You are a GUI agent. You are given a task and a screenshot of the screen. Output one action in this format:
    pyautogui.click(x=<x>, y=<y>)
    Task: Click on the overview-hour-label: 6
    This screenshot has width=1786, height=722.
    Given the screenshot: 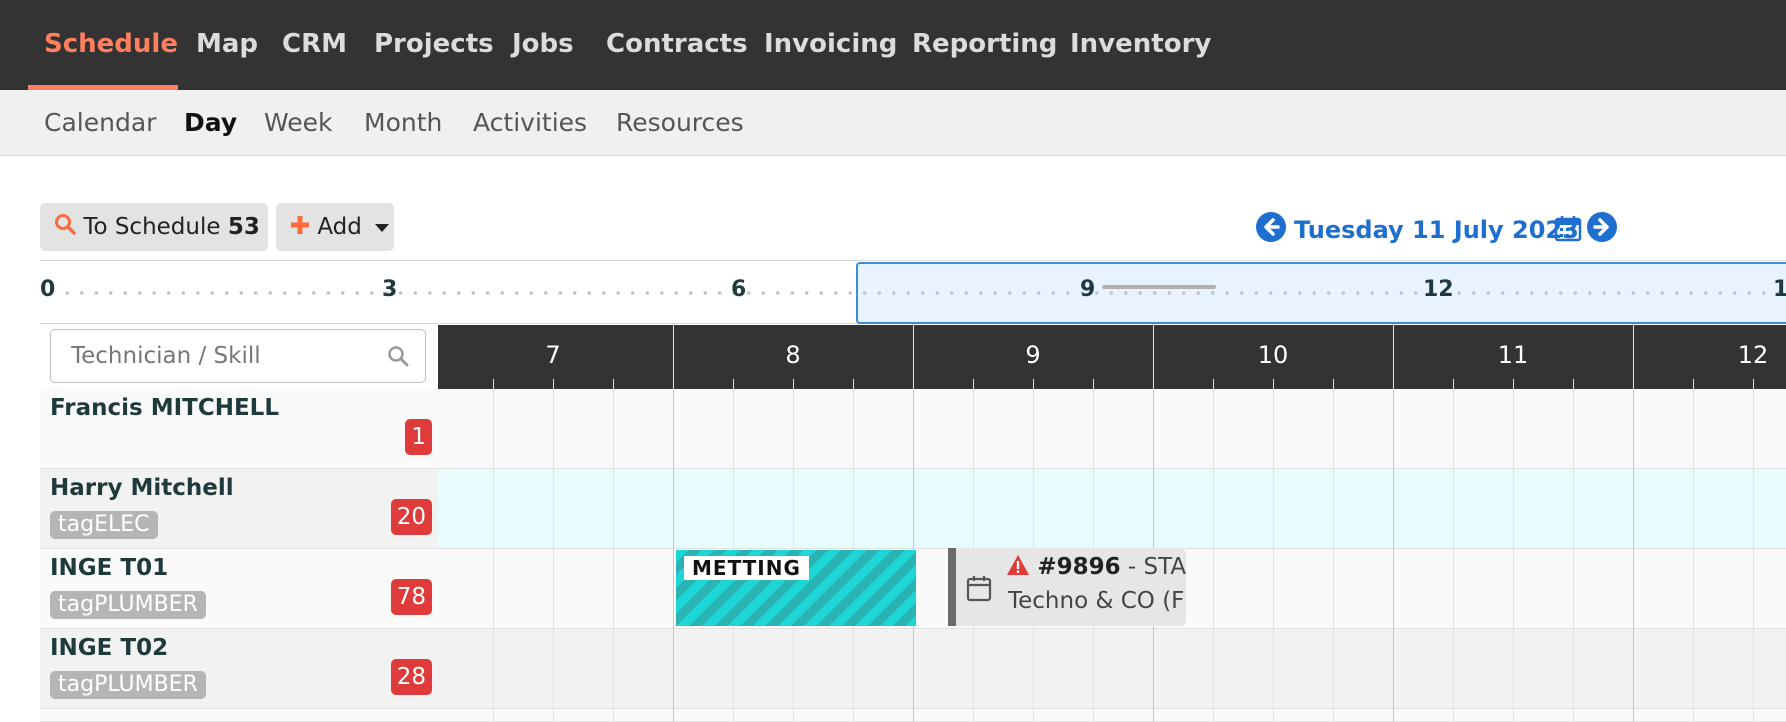 What is the action you would take?
    pyautogui.click(x=739, y=289)
    